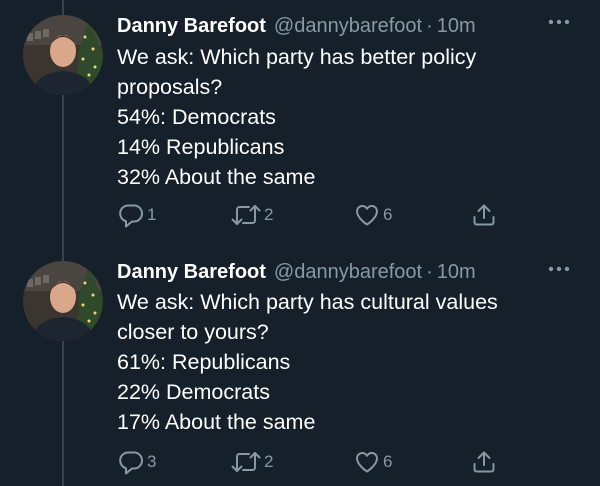 The image size is (600, 486). I want to click on tweet-line: 61%: Republicans, so click(204, 362).